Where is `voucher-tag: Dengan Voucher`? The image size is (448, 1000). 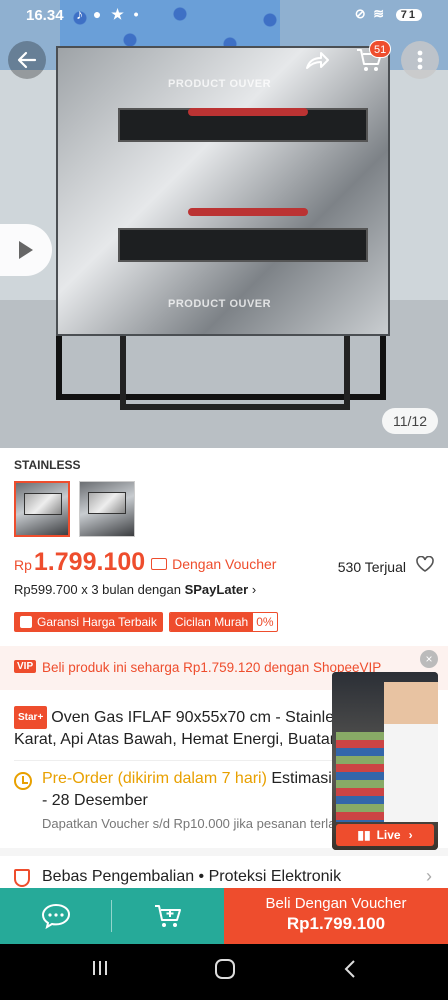 voucher-tag: Dengan Voucher is located at coordinates (213, 564).